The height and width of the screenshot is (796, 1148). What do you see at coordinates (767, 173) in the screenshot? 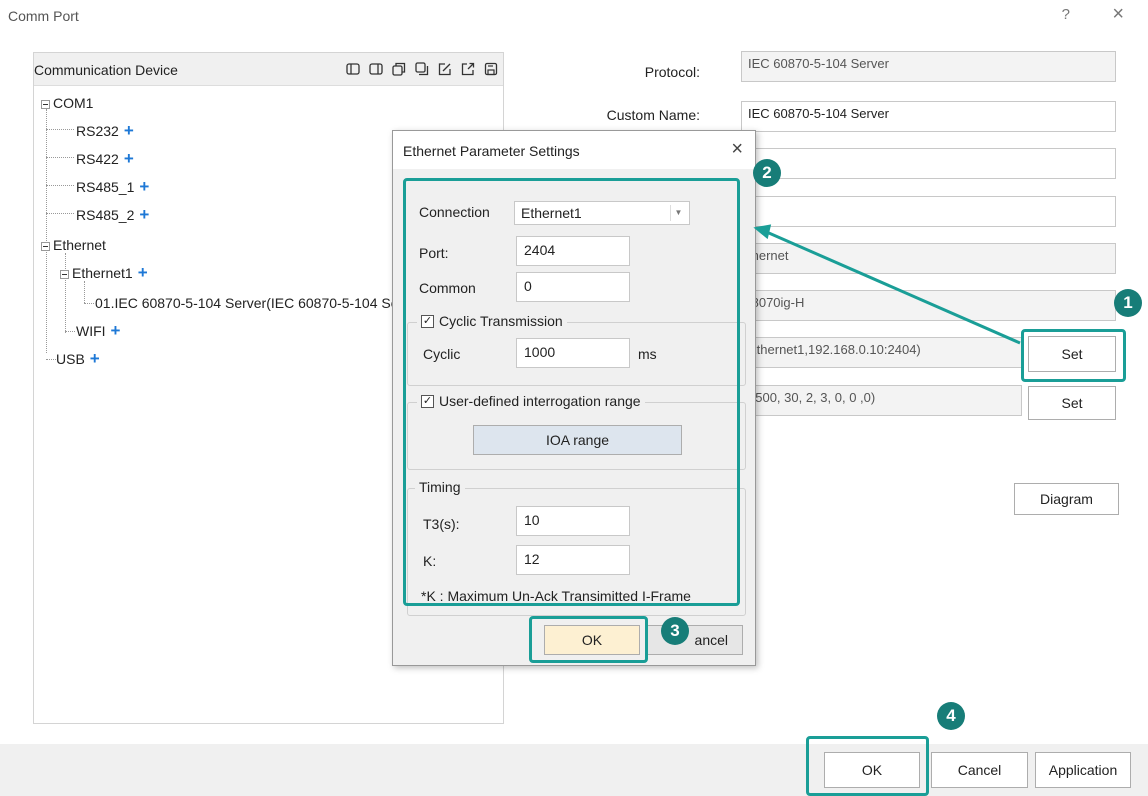
I see `step-badge-2: 2` at bounding box center [767, 173].